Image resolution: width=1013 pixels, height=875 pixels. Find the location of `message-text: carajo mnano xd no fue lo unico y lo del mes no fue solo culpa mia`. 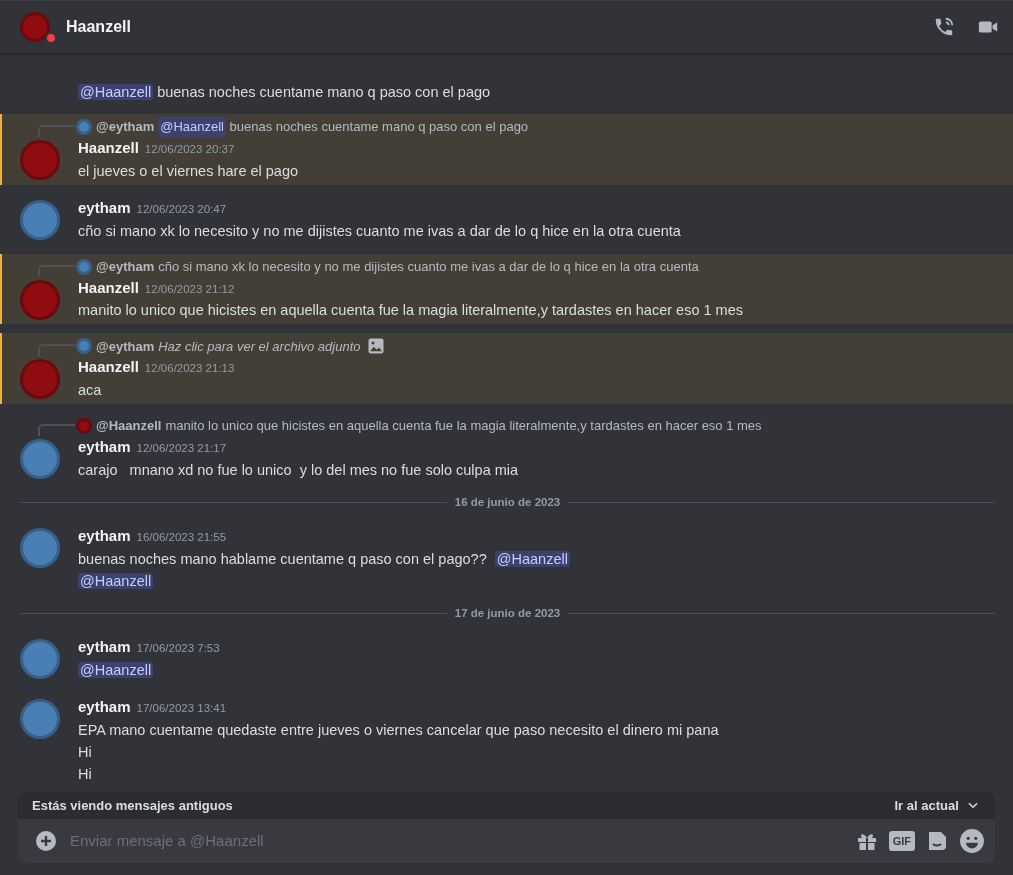

message-text: carajo mnano xd no fue lo unico y lo del mes no fue solo culpa mia is located at coordinates (298, 469).